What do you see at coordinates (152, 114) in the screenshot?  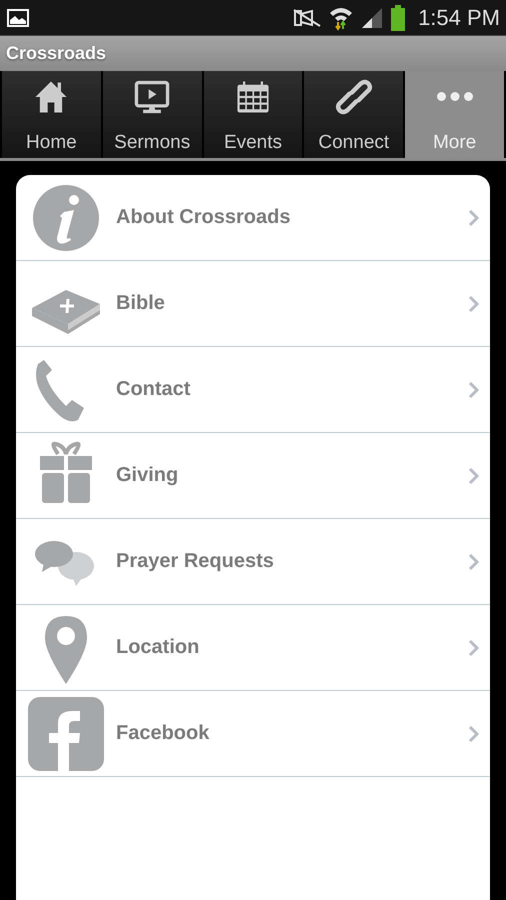 I see `tab: Sermons` at bounding box center [152, 114].